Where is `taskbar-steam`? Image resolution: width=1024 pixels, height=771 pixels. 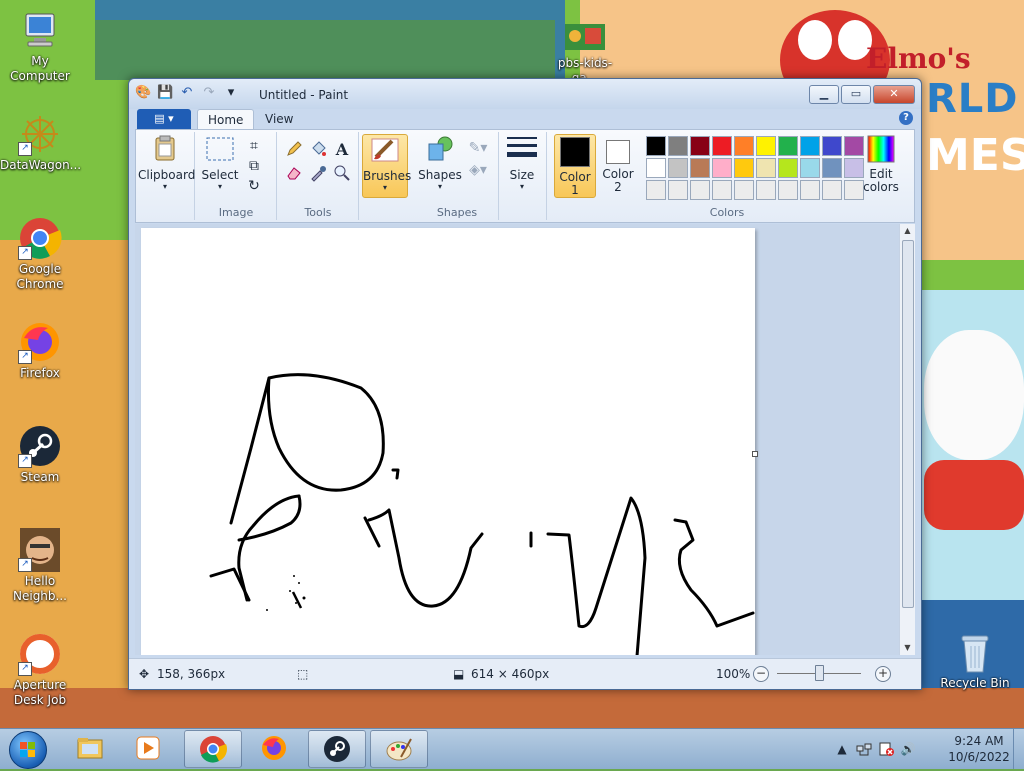
taskbar-steam is located at coordinates (337, 749).